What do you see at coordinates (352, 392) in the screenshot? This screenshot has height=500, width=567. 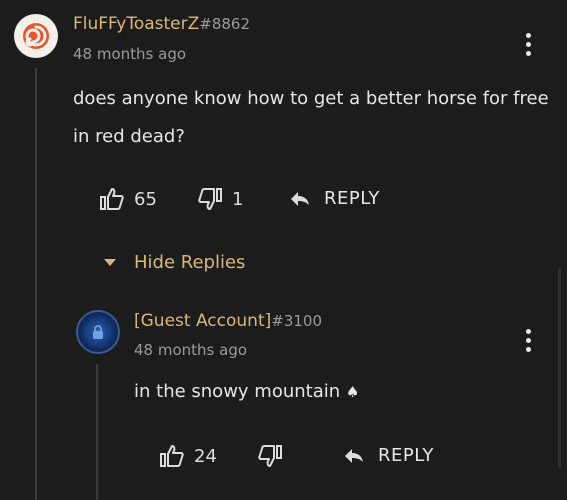 I see `spade-emoji: ♠` at bounding box center [352, 392].